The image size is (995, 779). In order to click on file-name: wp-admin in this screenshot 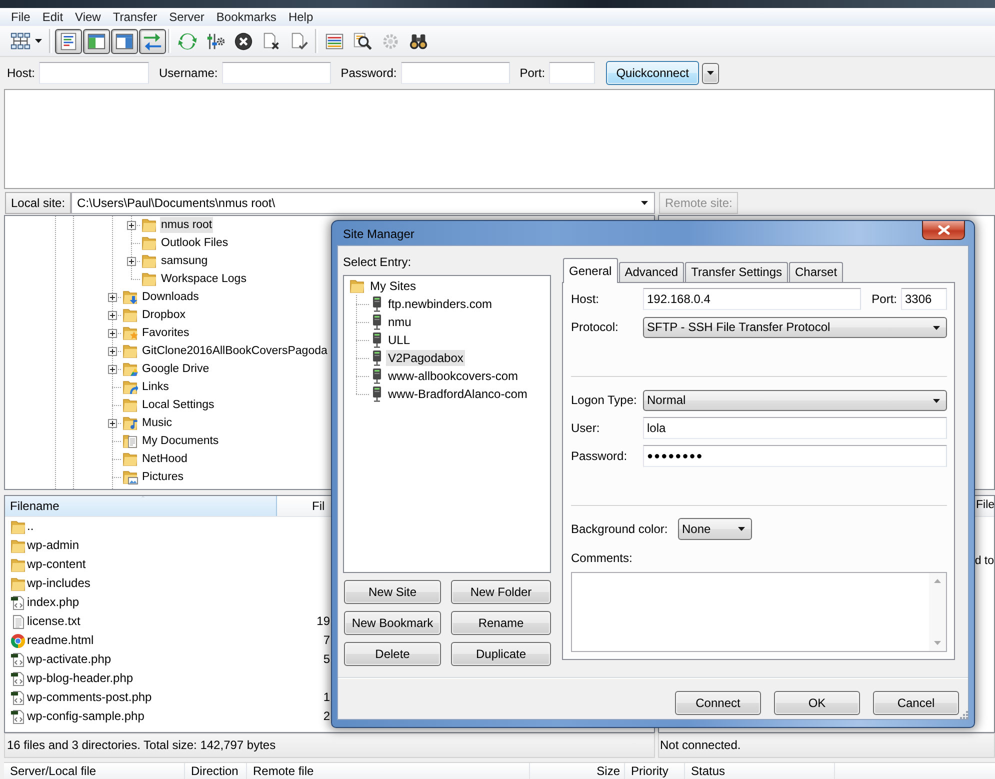, I will do `click(53, 545)`.